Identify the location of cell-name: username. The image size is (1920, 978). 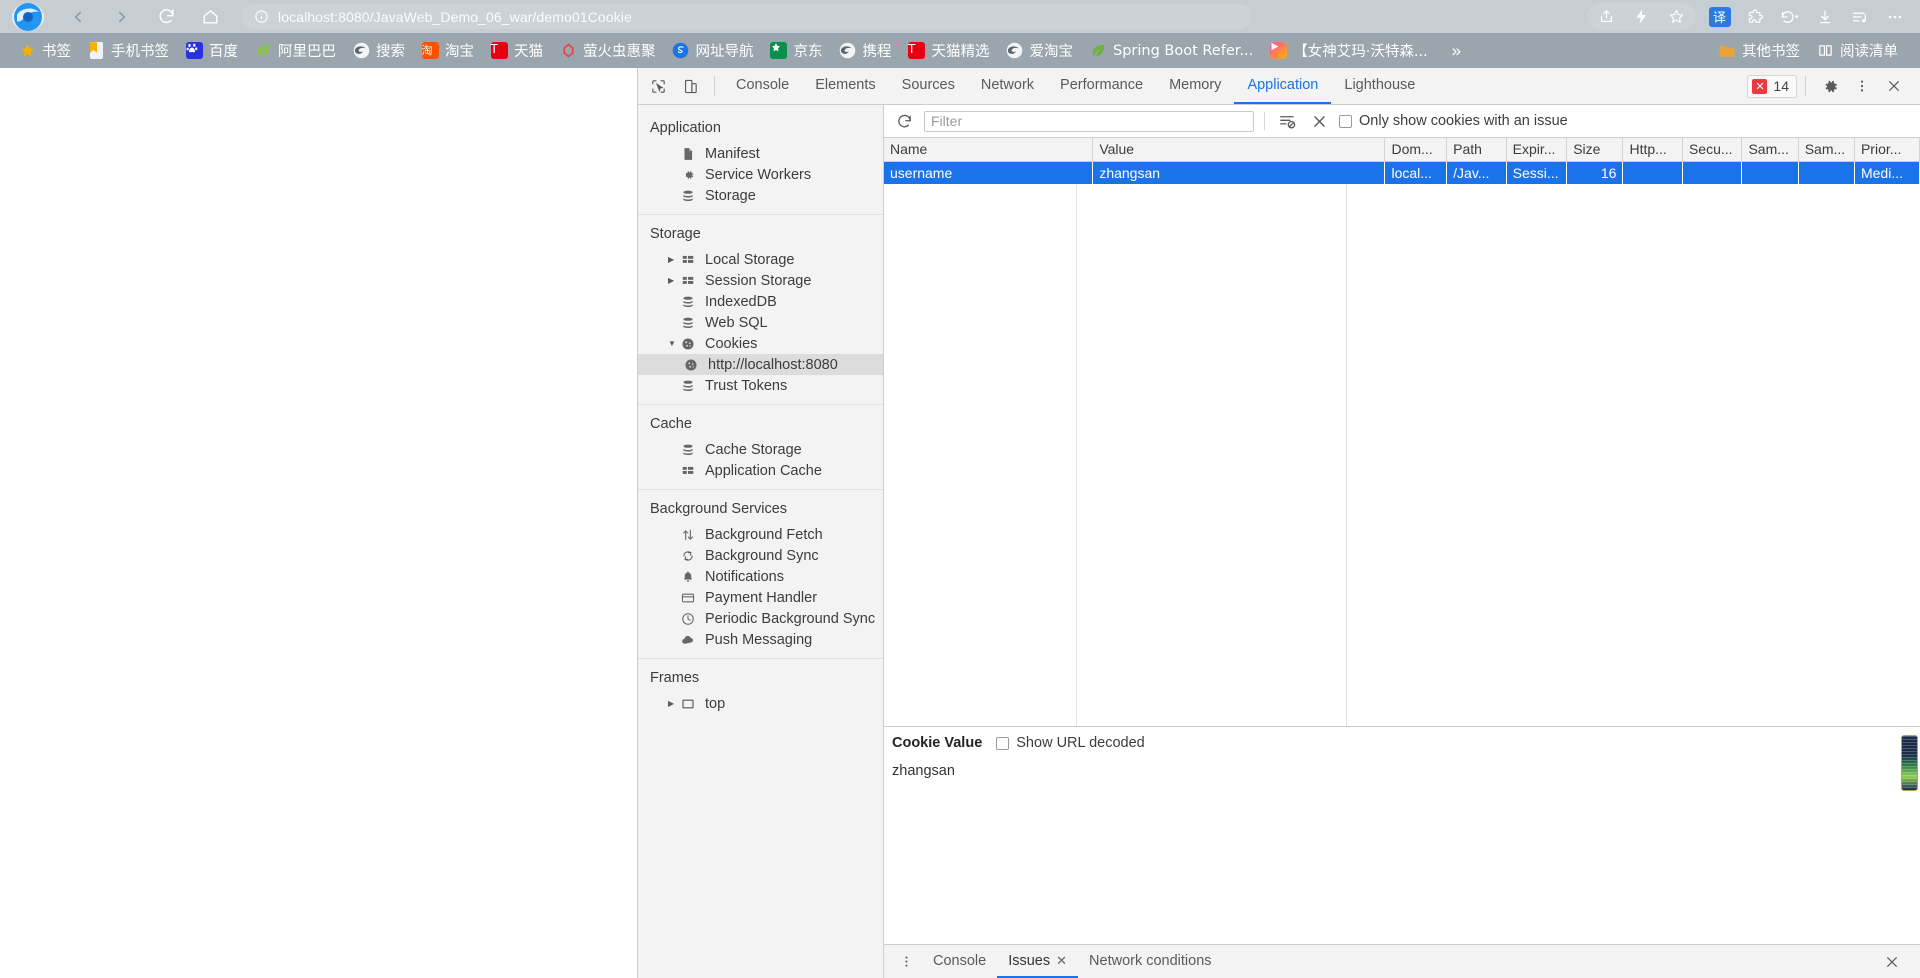
(989, 172).